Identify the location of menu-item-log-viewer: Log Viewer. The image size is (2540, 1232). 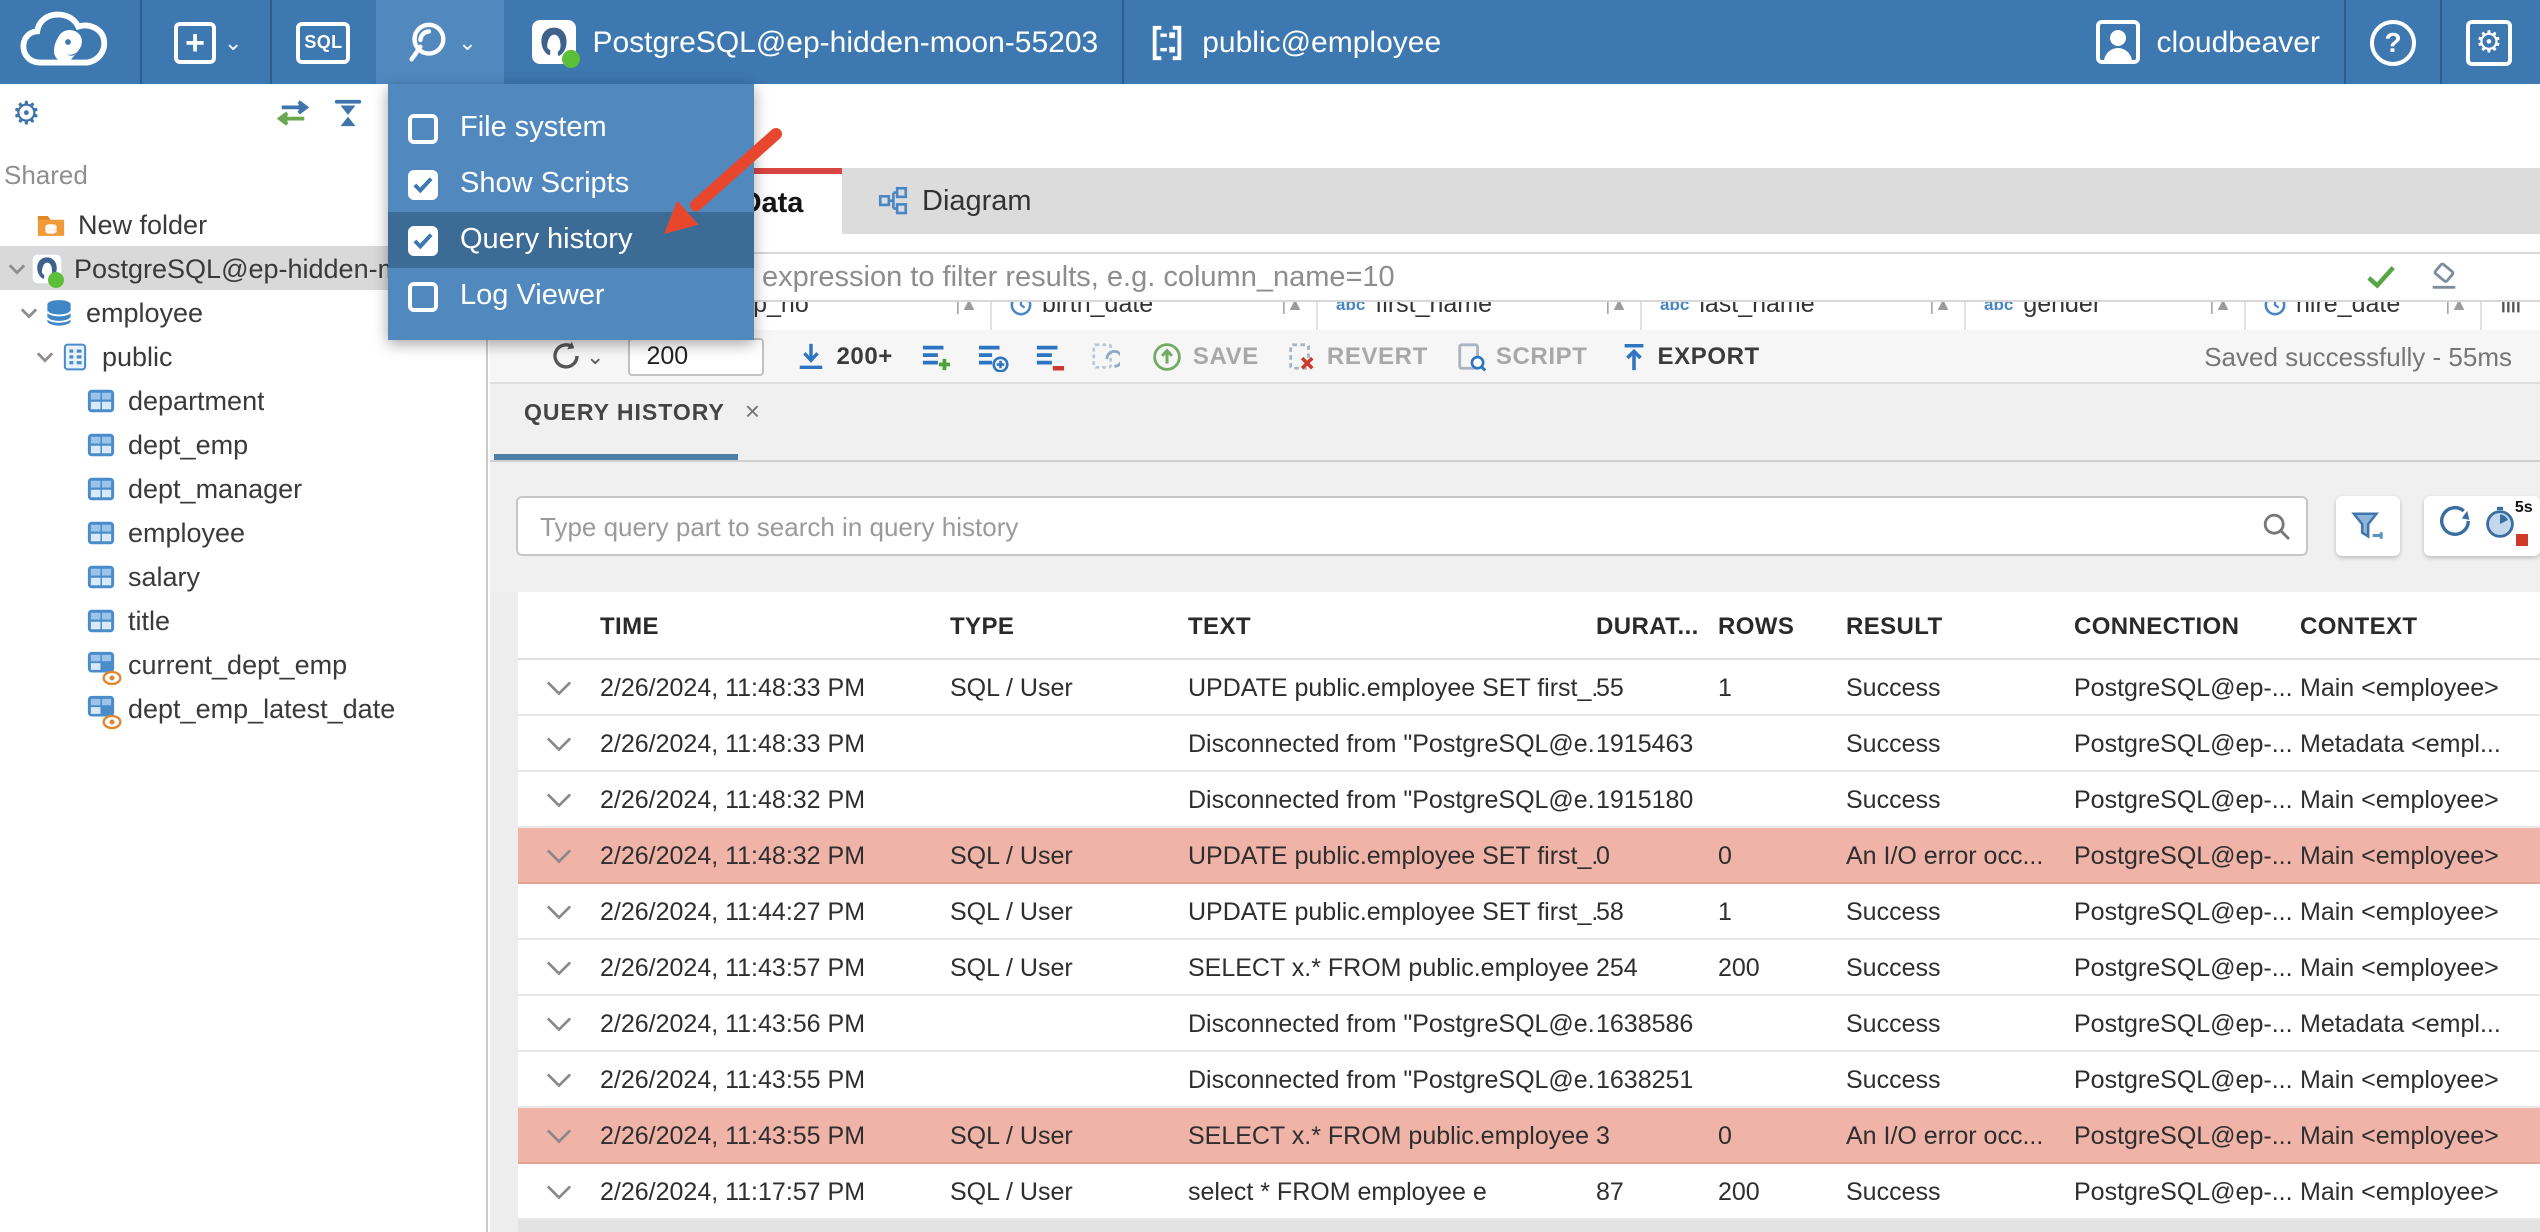
(571, 296).